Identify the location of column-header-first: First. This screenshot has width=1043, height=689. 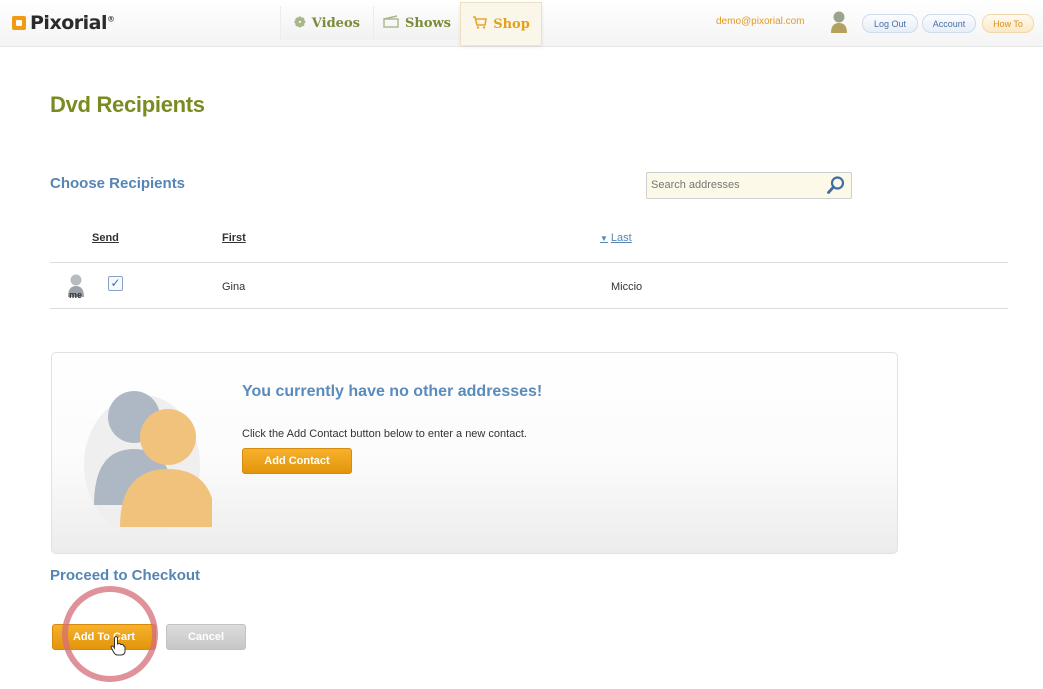
(234, 238).